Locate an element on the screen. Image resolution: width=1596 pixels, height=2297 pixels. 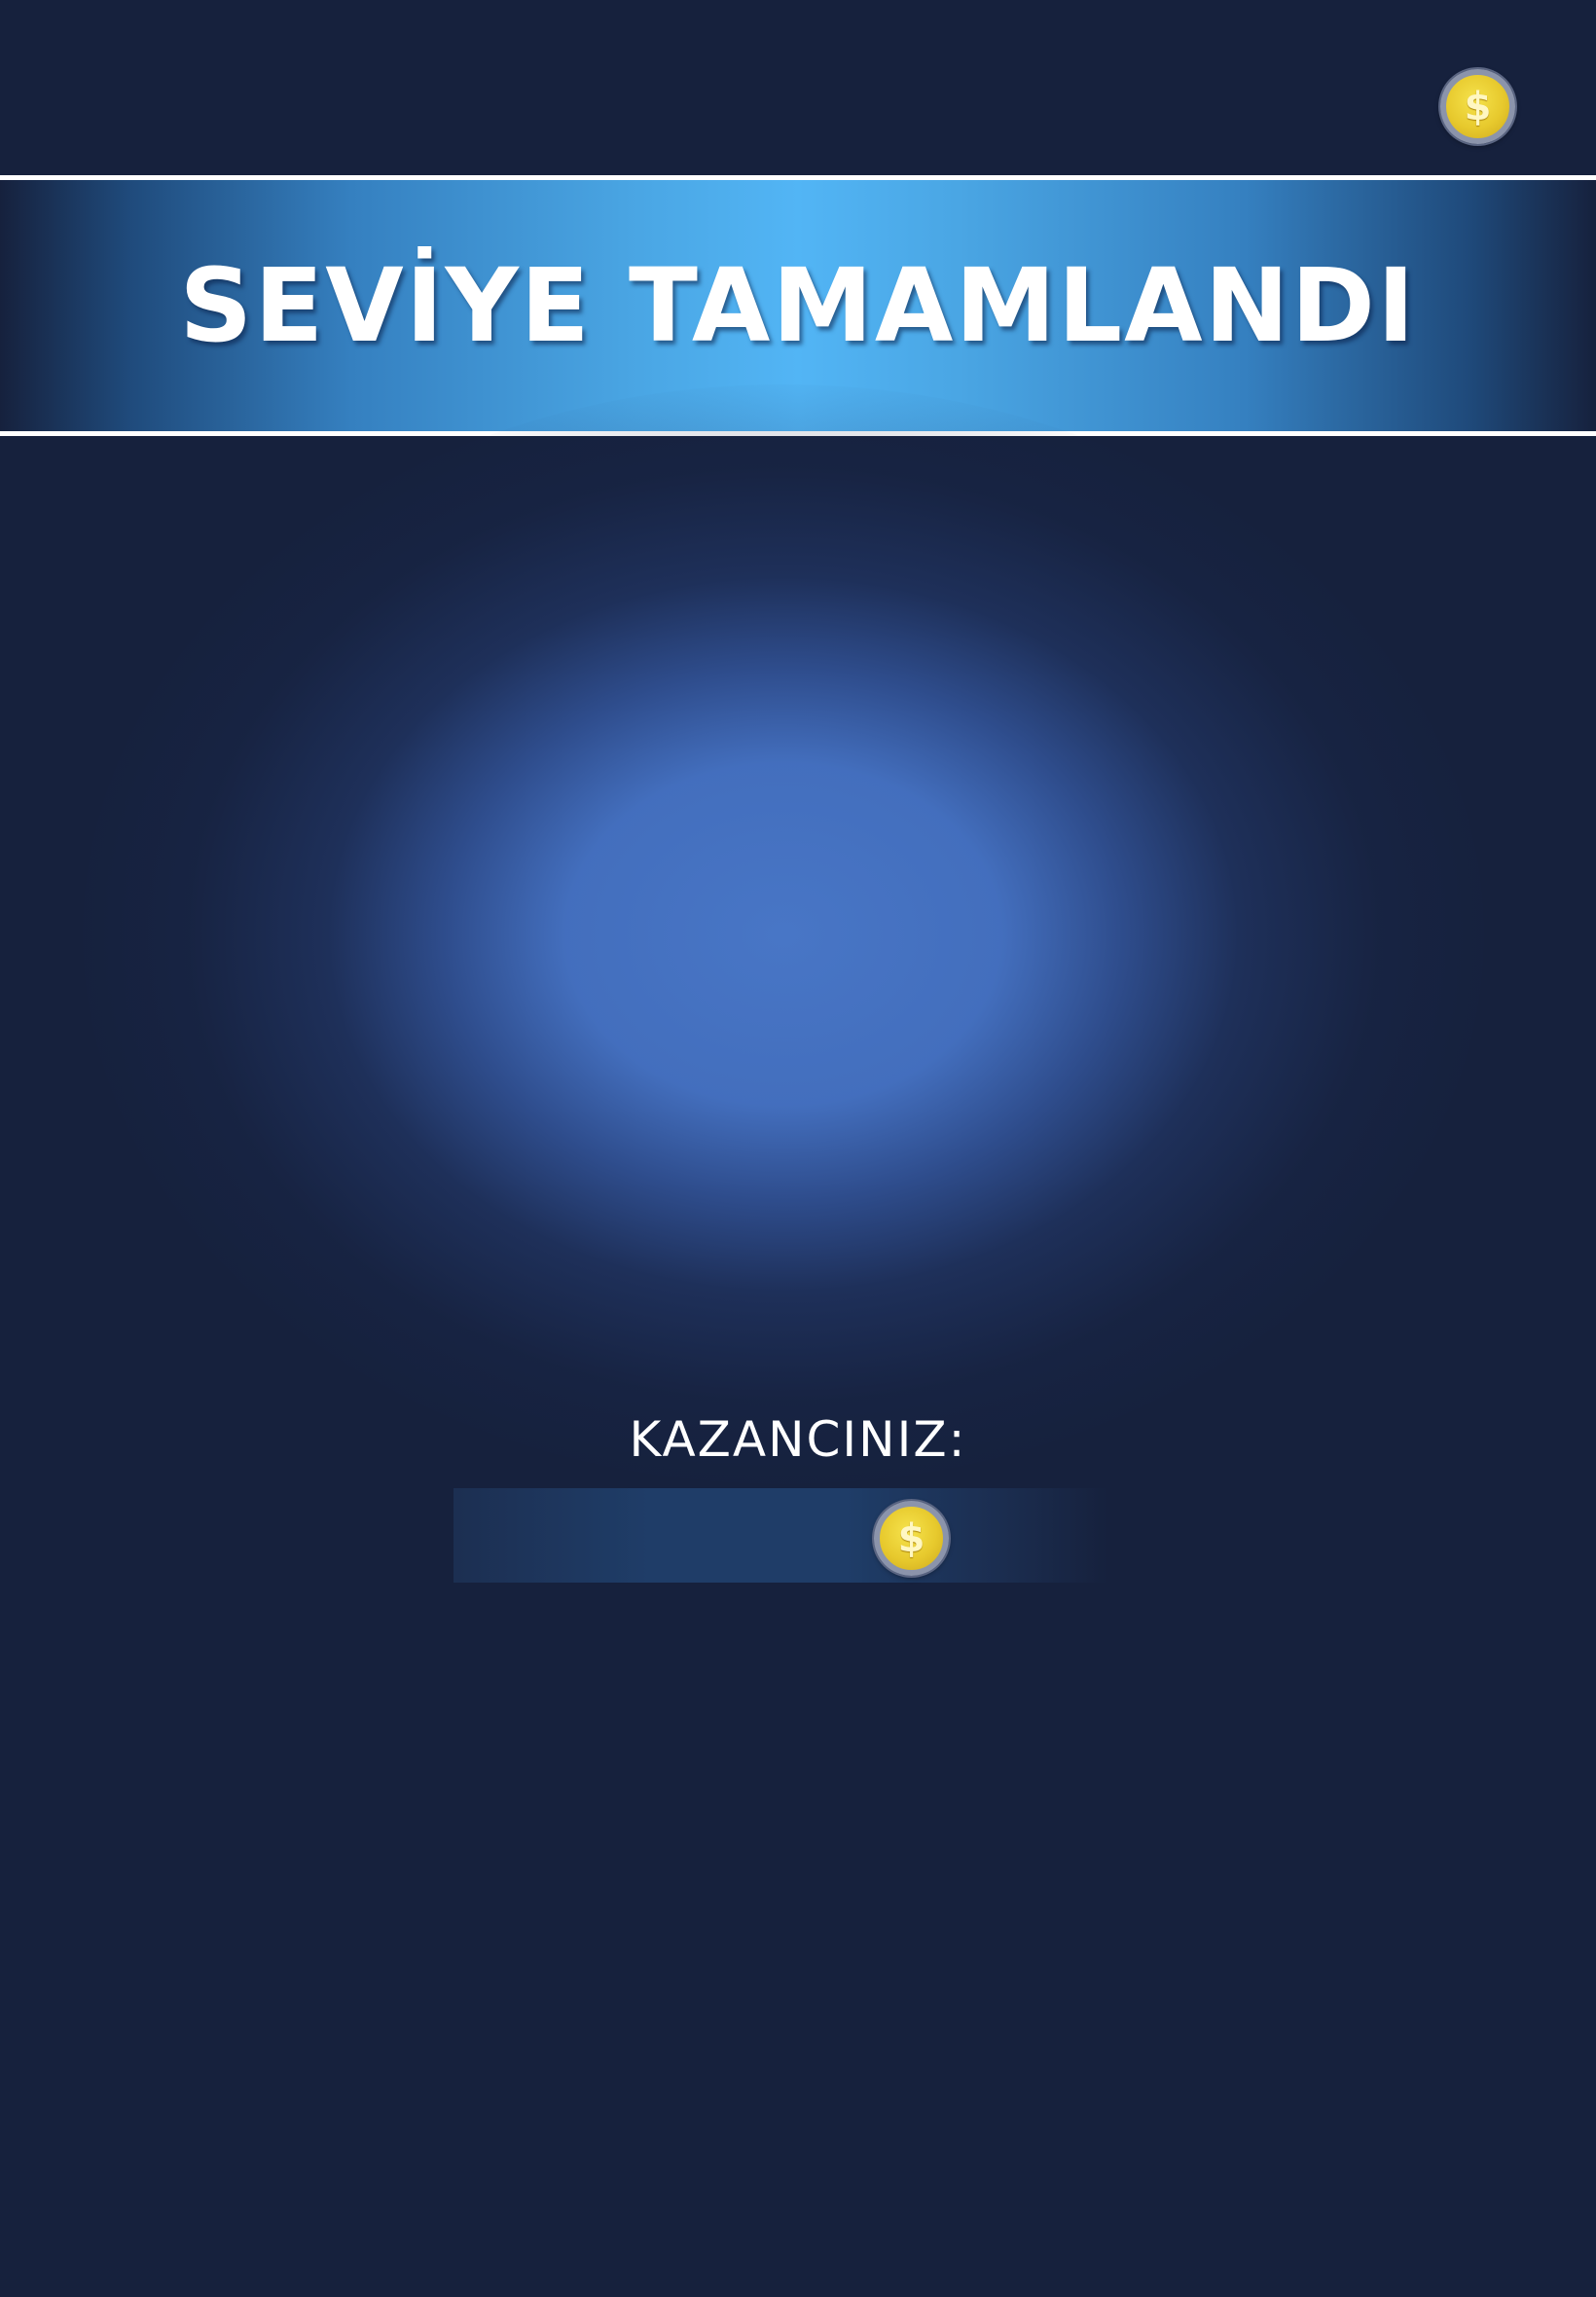
coin-symbol: $ is located at coordinates (1478, 106).